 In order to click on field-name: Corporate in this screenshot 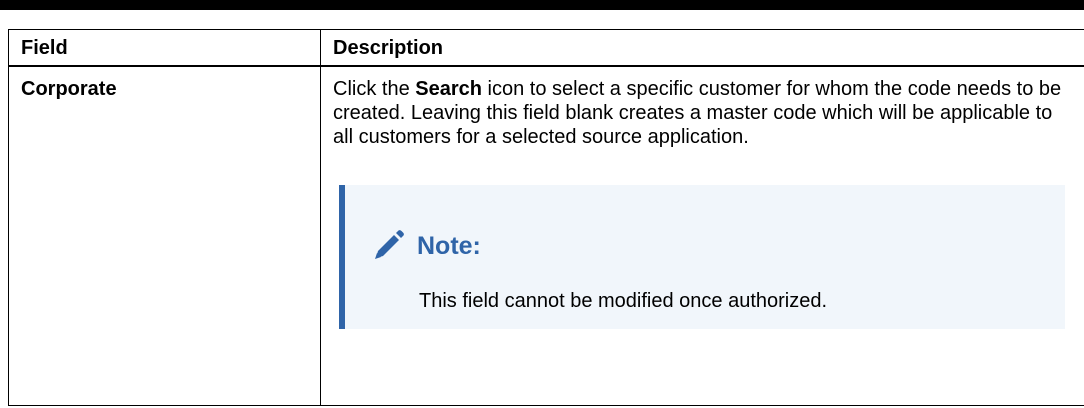, I will do `click(69, 88)`.